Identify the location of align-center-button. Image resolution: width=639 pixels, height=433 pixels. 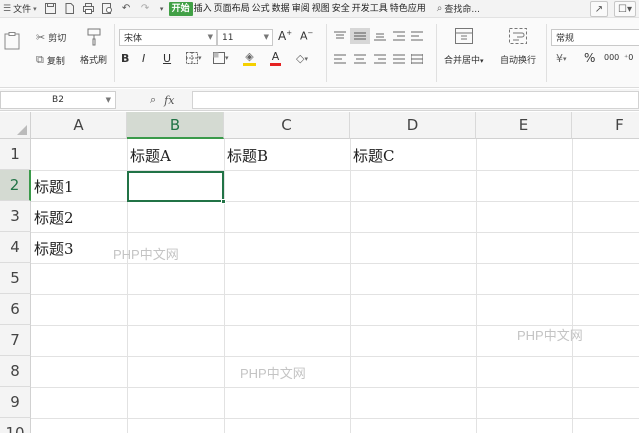
(360, 59).